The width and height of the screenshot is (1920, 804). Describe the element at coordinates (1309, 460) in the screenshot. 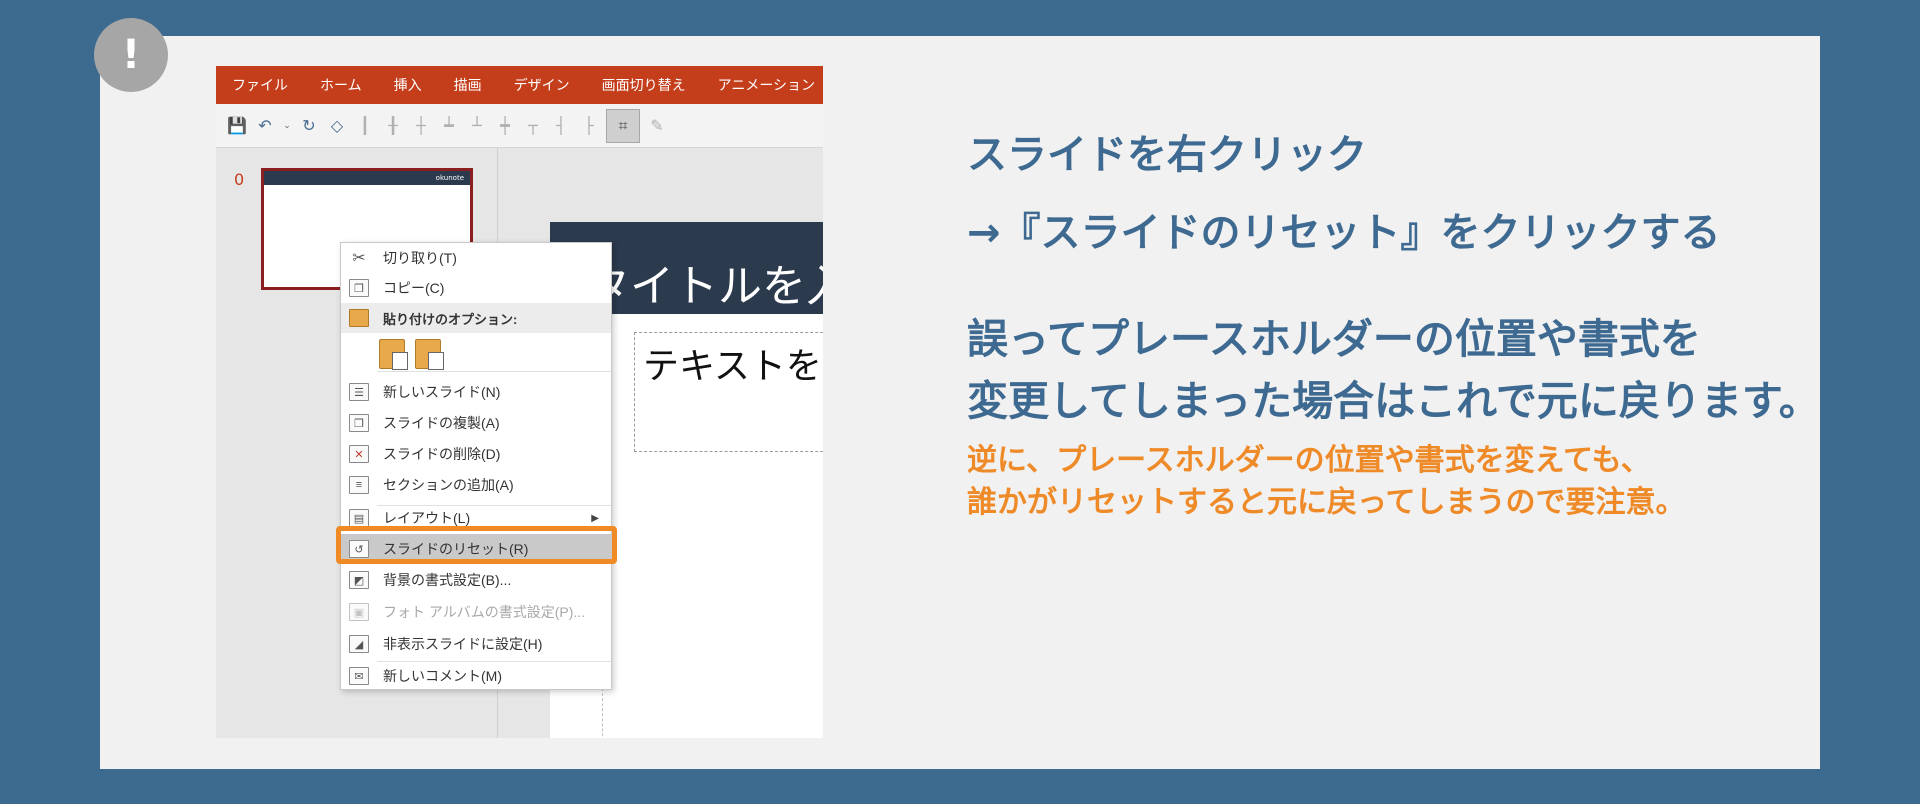

I see `warning-line-1: 逆に、プレースホルダーの位置や書式を変えても、` at that location.